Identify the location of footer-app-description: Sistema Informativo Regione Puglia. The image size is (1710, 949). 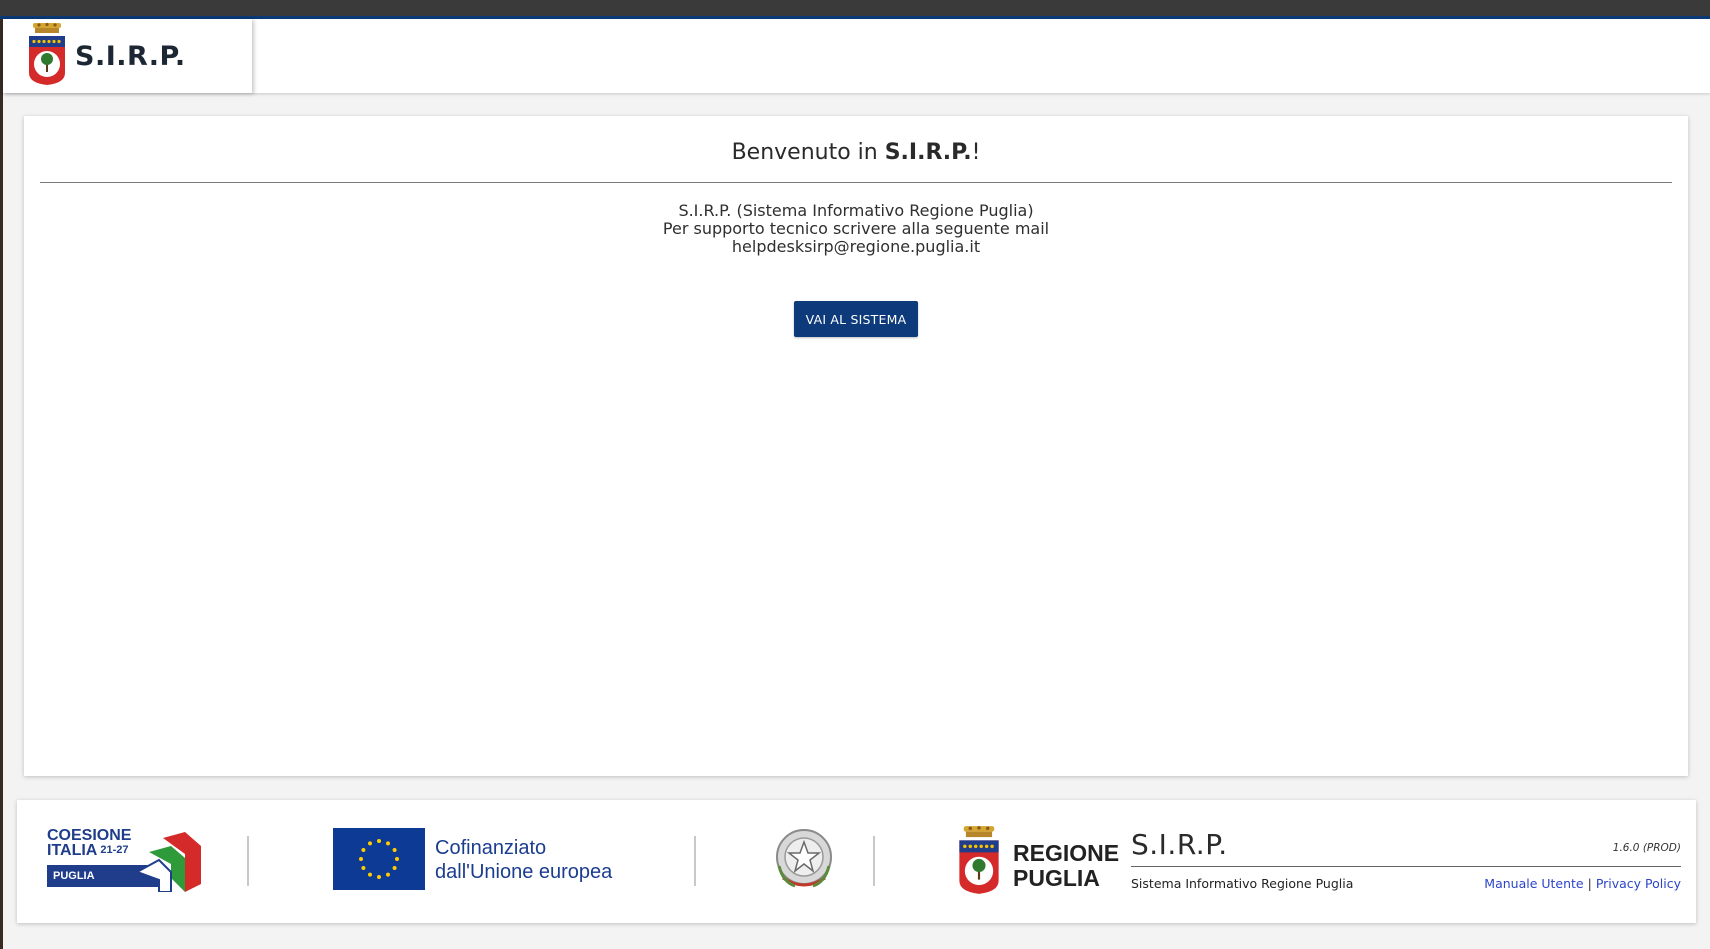
(1242, 883).